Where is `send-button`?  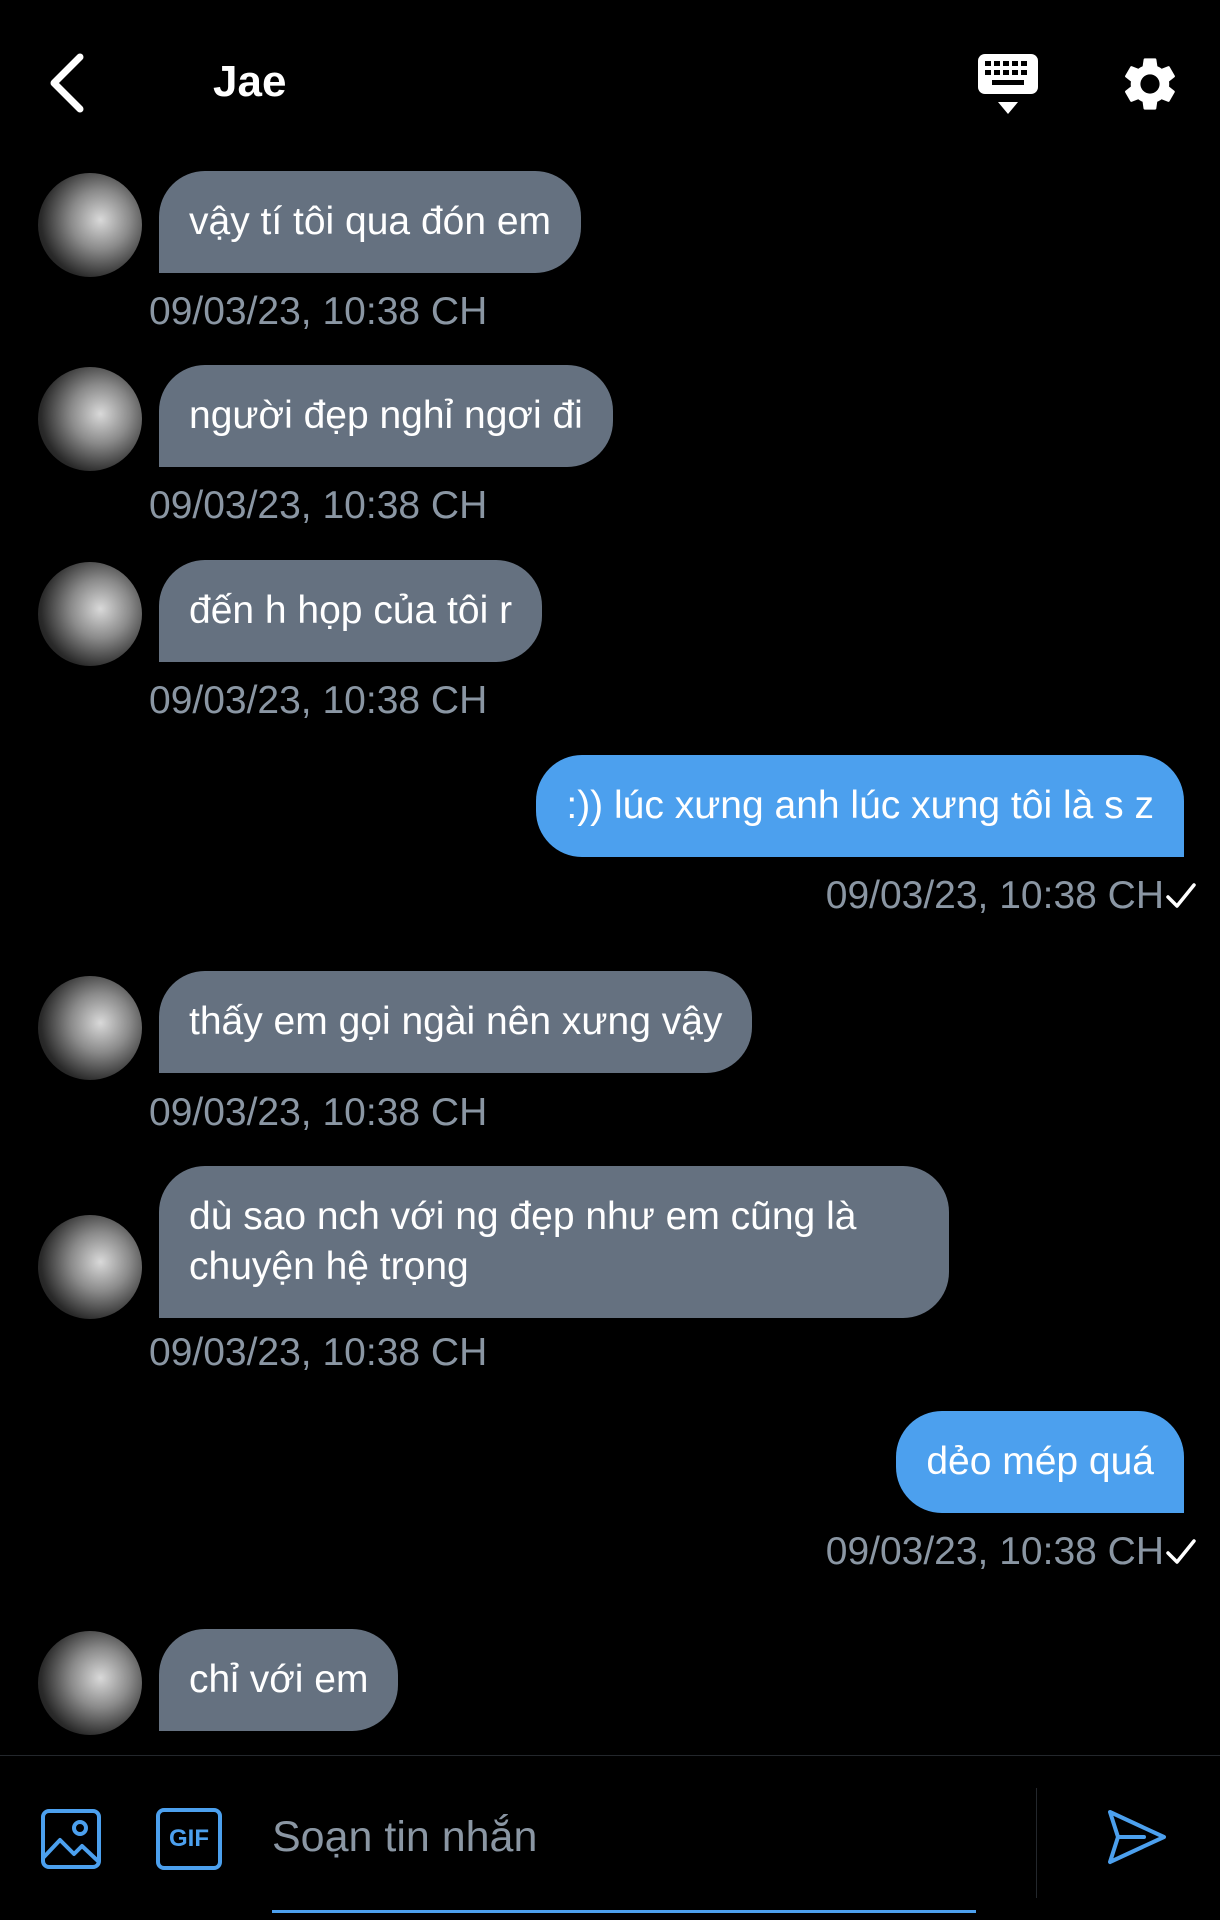 send-button is located at coordinates (1137, 1837).